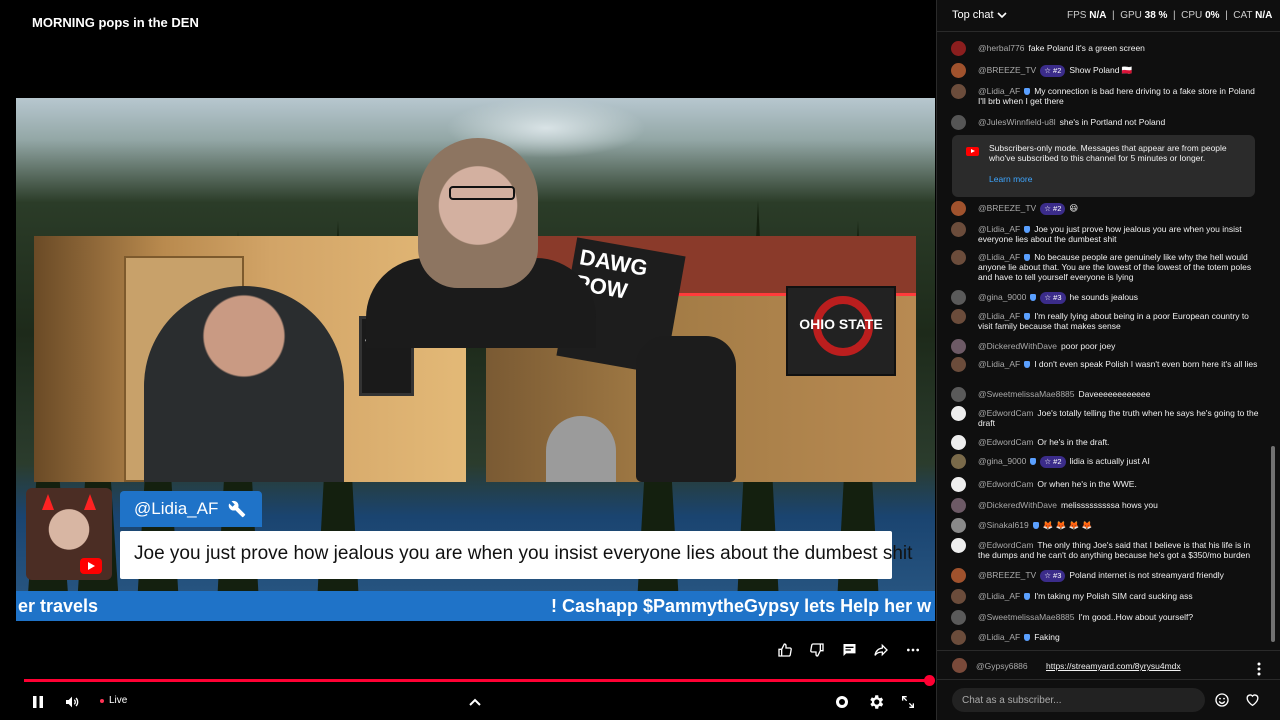 This screenshot has width=1280, height=720. I want to click on heart-icon, so click(1252, 700).